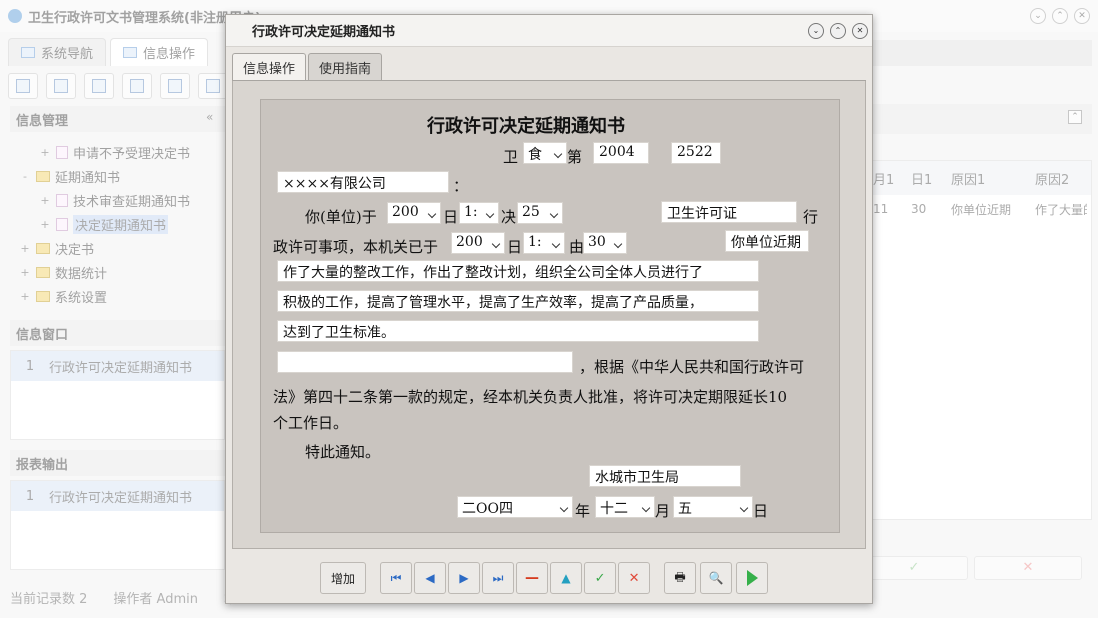  I want to click on next-record-button: ▶, so click(464, 578).